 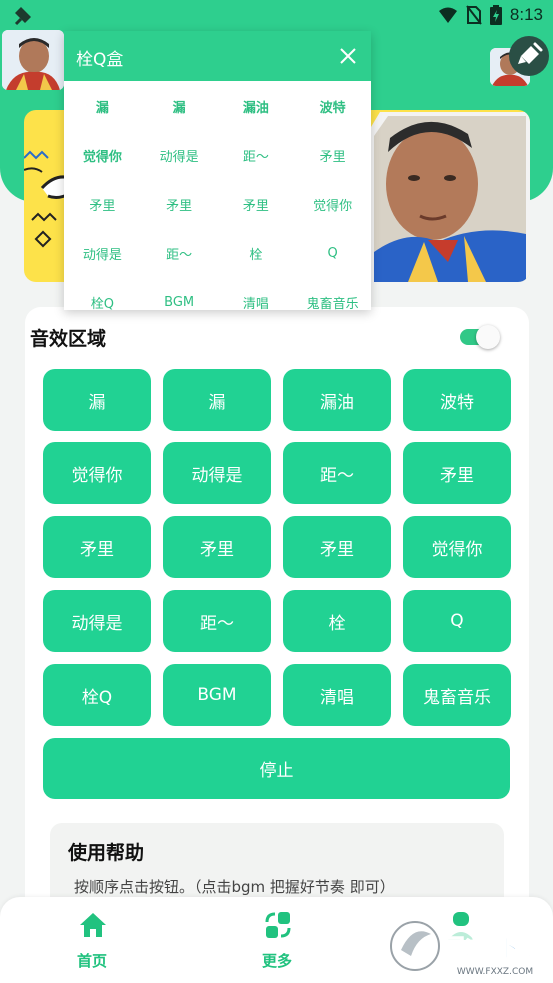 I want to click on popup-sound-item: Q, so click(x=332, y=253).